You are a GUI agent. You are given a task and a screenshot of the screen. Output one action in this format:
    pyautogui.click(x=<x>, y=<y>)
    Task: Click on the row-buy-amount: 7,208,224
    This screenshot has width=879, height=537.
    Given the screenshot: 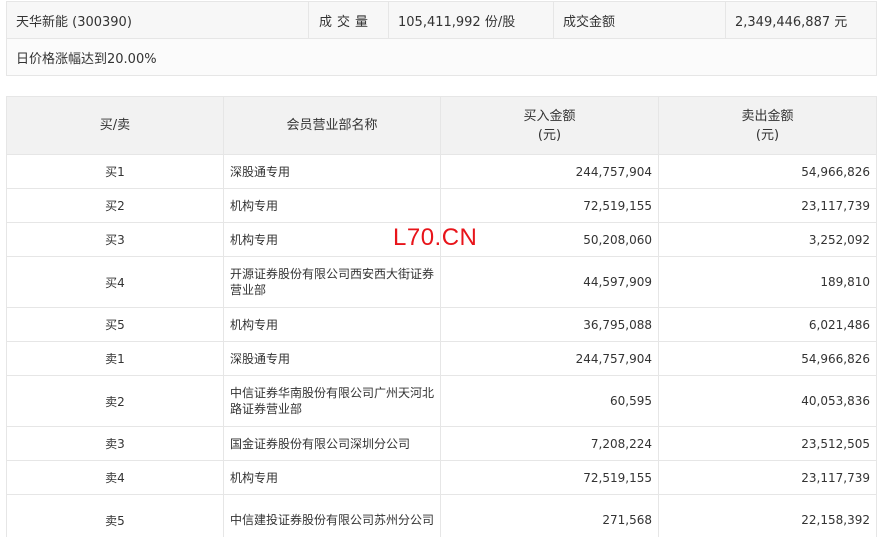 What is the action you would take?
    pyautogui.click(x=549, y=443)
    